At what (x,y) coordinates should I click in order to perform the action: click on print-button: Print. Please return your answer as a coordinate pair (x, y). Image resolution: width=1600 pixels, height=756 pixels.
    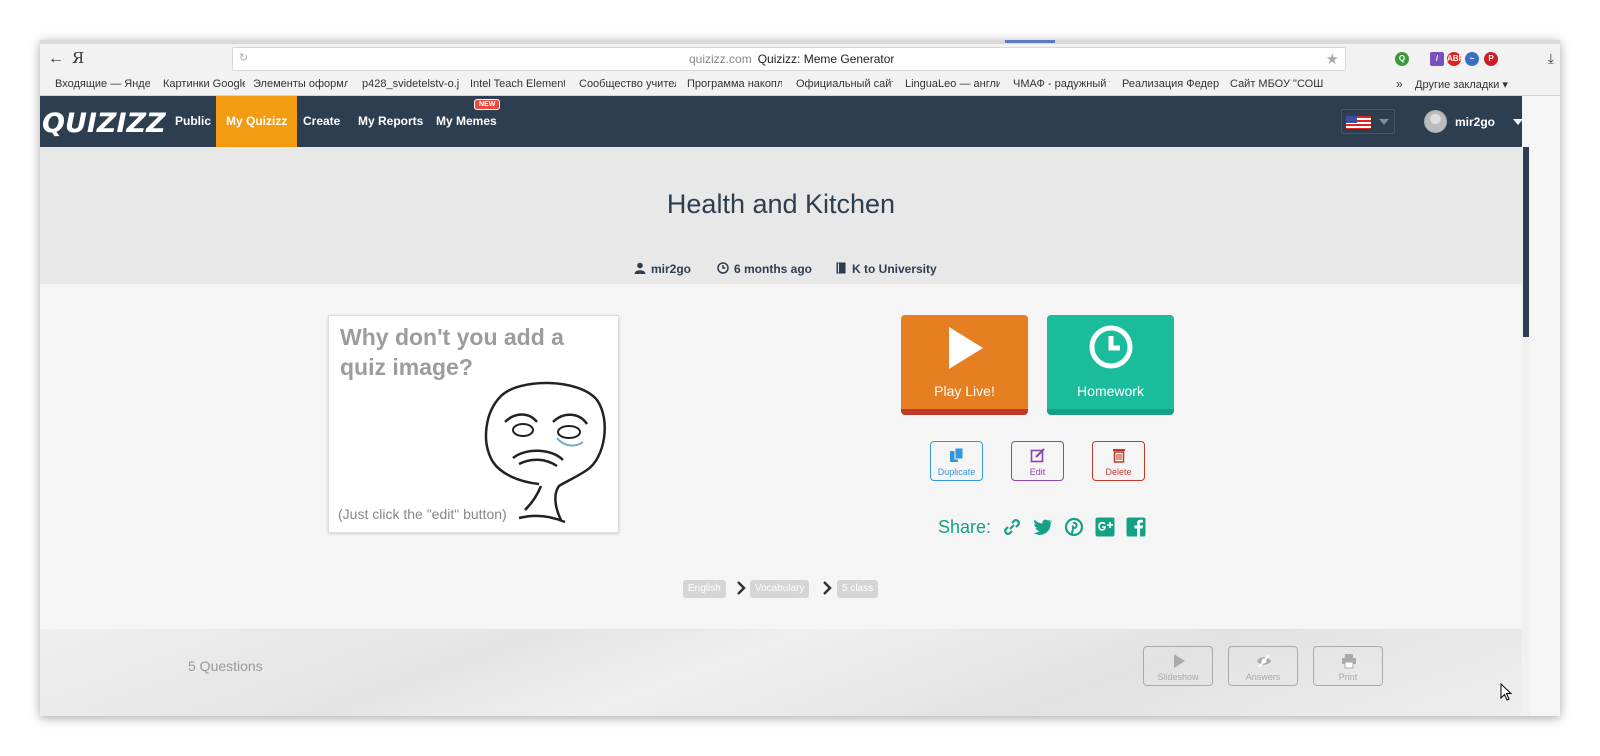
    Looking at the image, I should click on (1348, 666).